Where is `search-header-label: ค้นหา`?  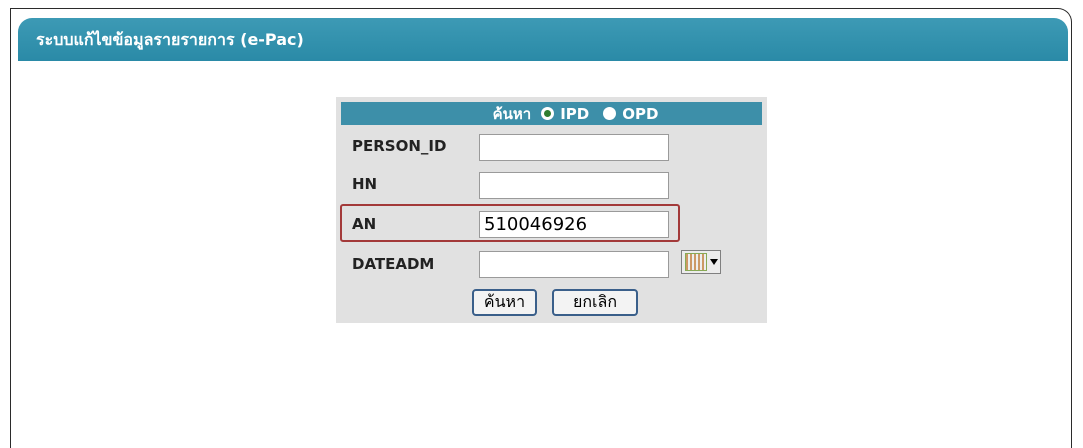 search-header-label: ค้นหา is located at coordinates (512, 113).